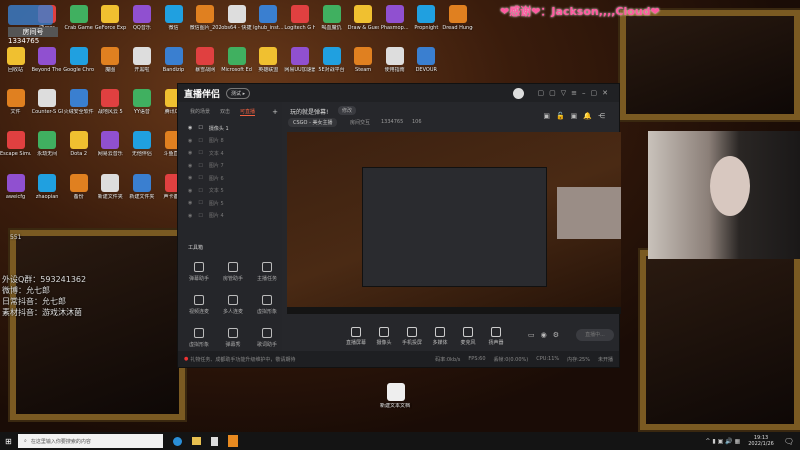 This screenshot has height=450, width=800. What do you see at coordinates (394, 60) in the screenshot?
I see `desktop-icon: 使用指南` at bounding box center [394, 60].